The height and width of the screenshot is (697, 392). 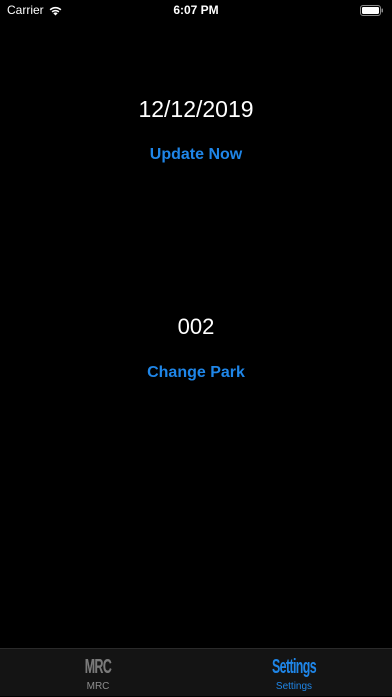 I want to click on tab-bar: MRC MRC Settings Settings, so click(x=196, y=672).